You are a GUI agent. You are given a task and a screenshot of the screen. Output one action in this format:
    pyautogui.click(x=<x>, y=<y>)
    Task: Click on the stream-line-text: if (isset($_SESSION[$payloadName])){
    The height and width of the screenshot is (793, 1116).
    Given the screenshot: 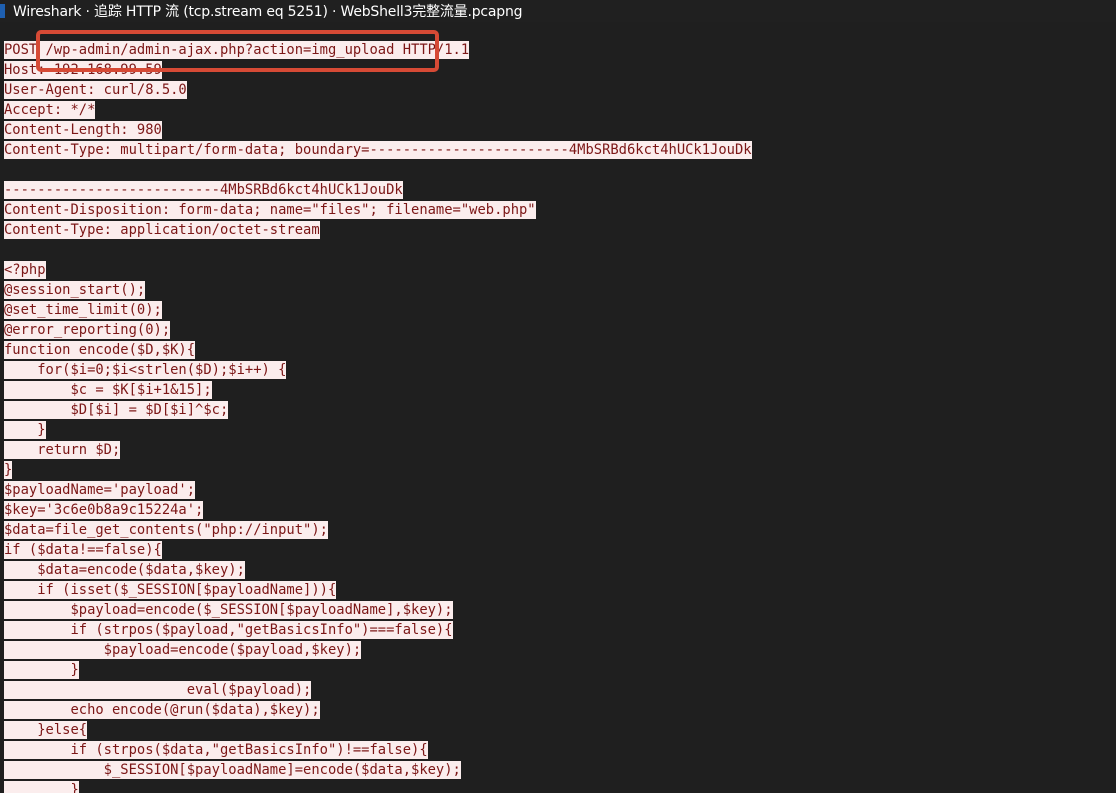 What is the action you would take?
    pyautogui.click(x=170, y=590)
    